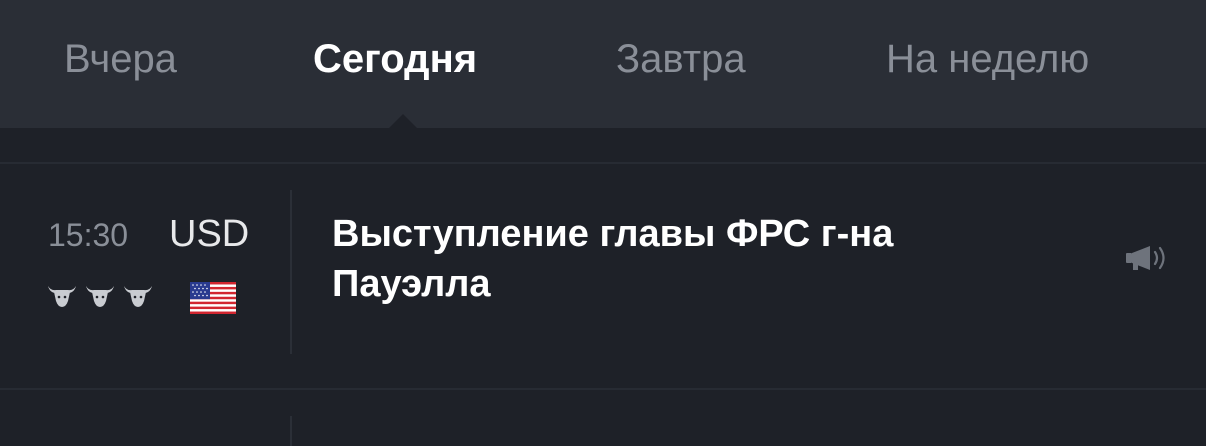 The width and height of the screenshot is (1206, 446). What do you see at coordinates (613, 259) in the screenshot?
I see `event-title: Выступление главы ФРС г-на Пауэлла` at bounding box center [613, 259].